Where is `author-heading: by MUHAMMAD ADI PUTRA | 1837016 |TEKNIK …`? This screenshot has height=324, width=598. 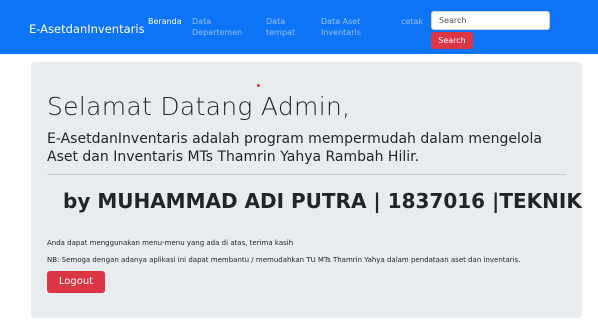 author-heading: by MUHAMMAD ADI PUTRA | 1837016 |TEKNIK … is located at coordinates (322, 201).